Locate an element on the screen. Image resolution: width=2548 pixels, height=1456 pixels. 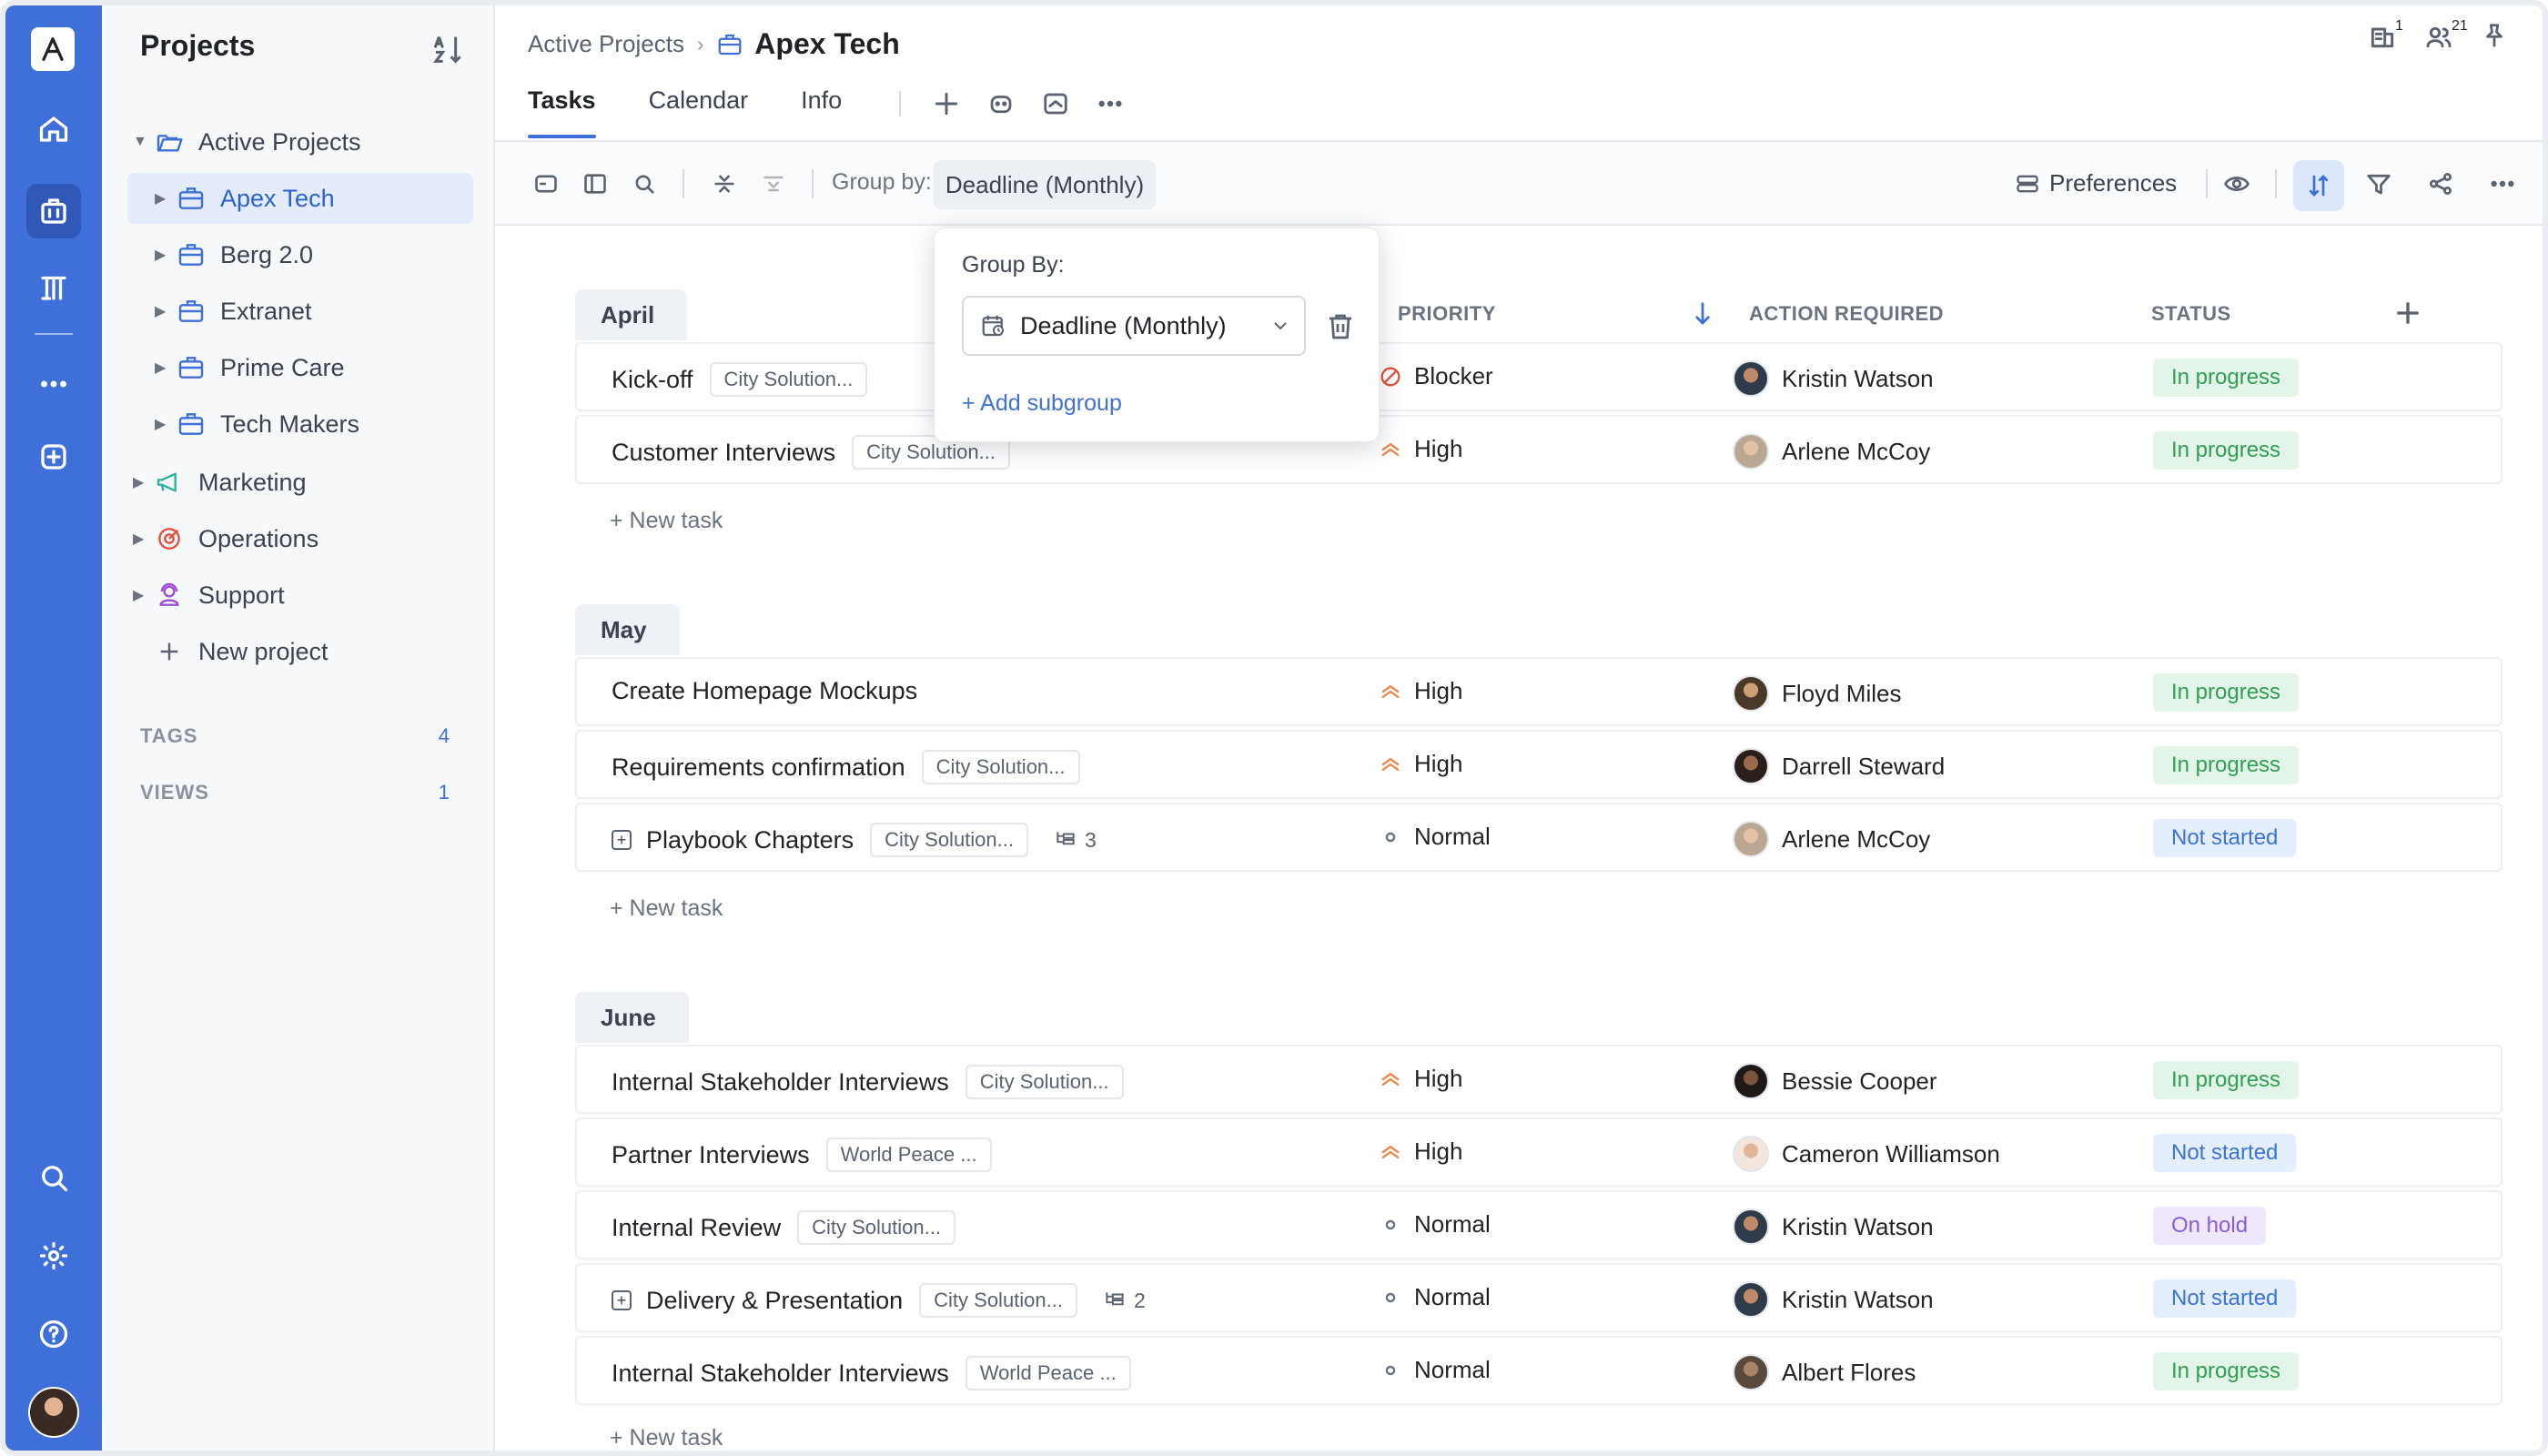
sidebar-item-active-projects: ▼ Active Projects is located at coordinates (300, 142).